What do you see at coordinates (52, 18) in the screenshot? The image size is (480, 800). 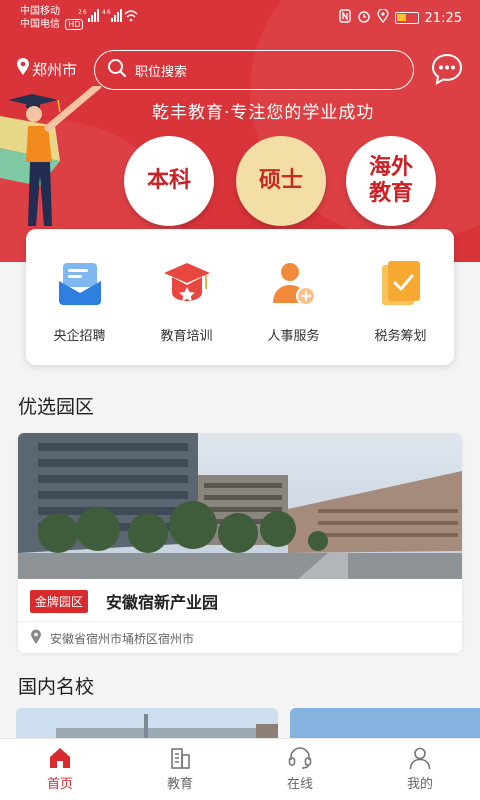 I see `carrier-info: 中国移动 中国电信 HD` at bounding box center [52, 18].